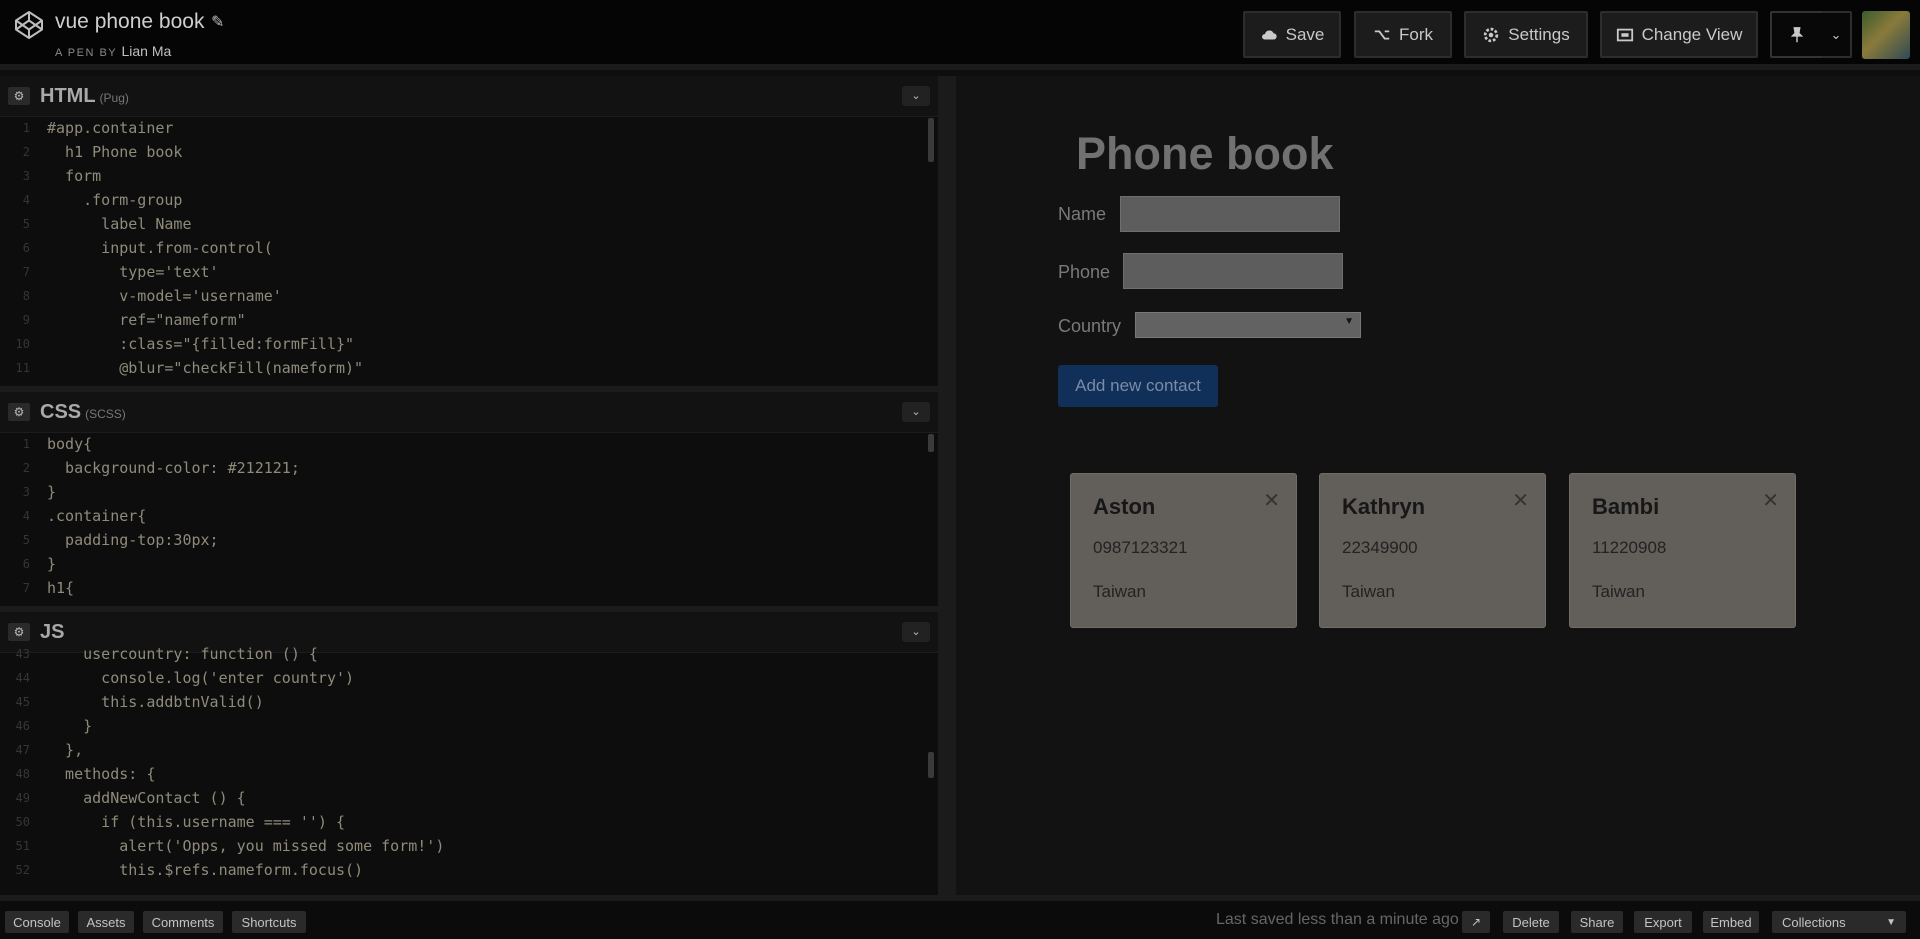 The height and width of the screenshot is (939, 1920). Describe the element at coordinates (22, 774) in the screenshot. I see `line-number: 48` at that location.